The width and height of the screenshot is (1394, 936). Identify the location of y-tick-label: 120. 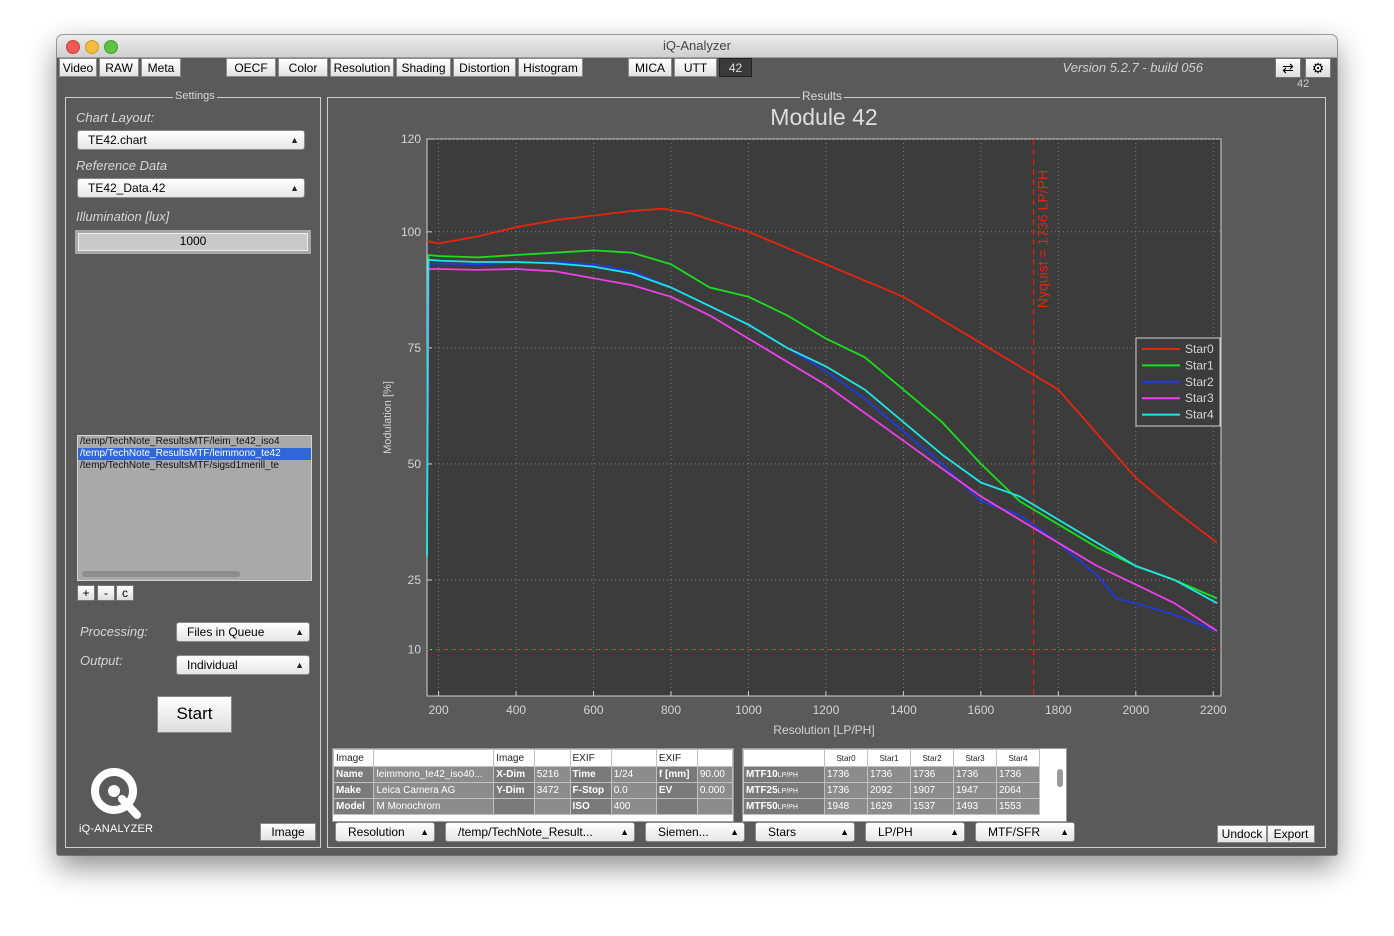
(411, 139).